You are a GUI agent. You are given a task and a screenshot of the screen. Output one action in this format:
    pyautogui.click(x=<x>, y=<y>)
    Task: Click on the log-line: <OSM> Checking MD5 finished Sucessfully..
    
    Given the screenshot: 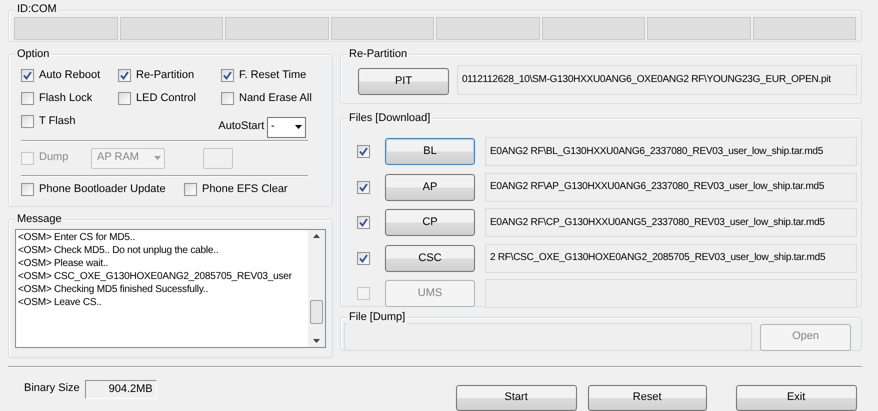 What is the action you would take?
    pyautogui.click(x=114, y=289)
    